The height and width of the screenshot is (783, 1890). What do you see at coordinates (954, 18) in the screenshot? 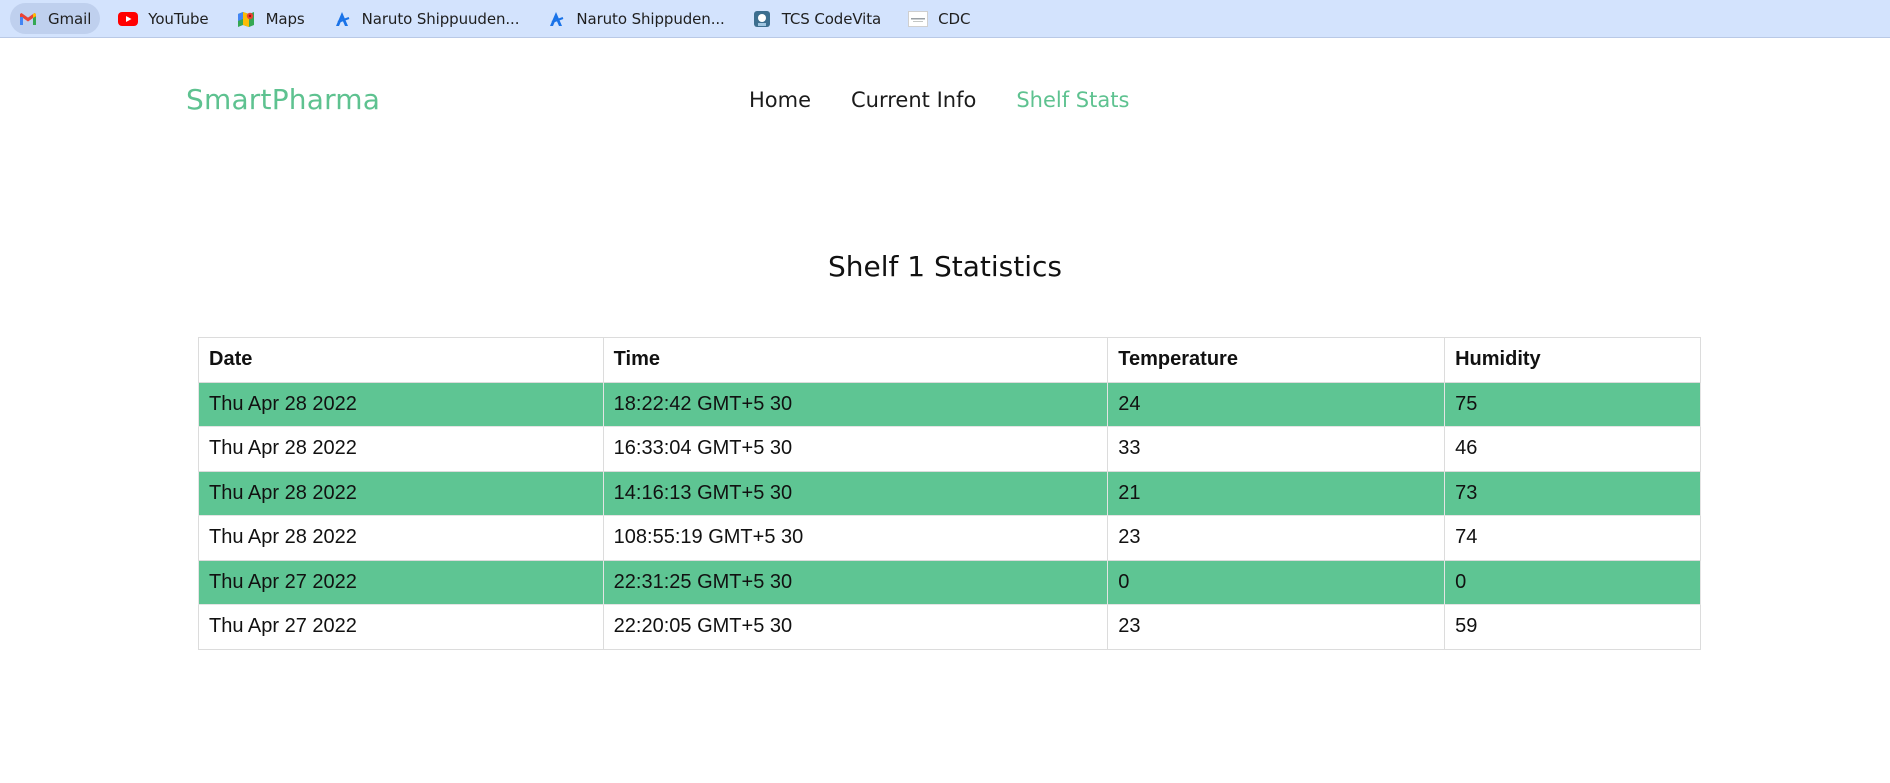
I see `bookmark-label: CDC` at bounding box center [954, 18].